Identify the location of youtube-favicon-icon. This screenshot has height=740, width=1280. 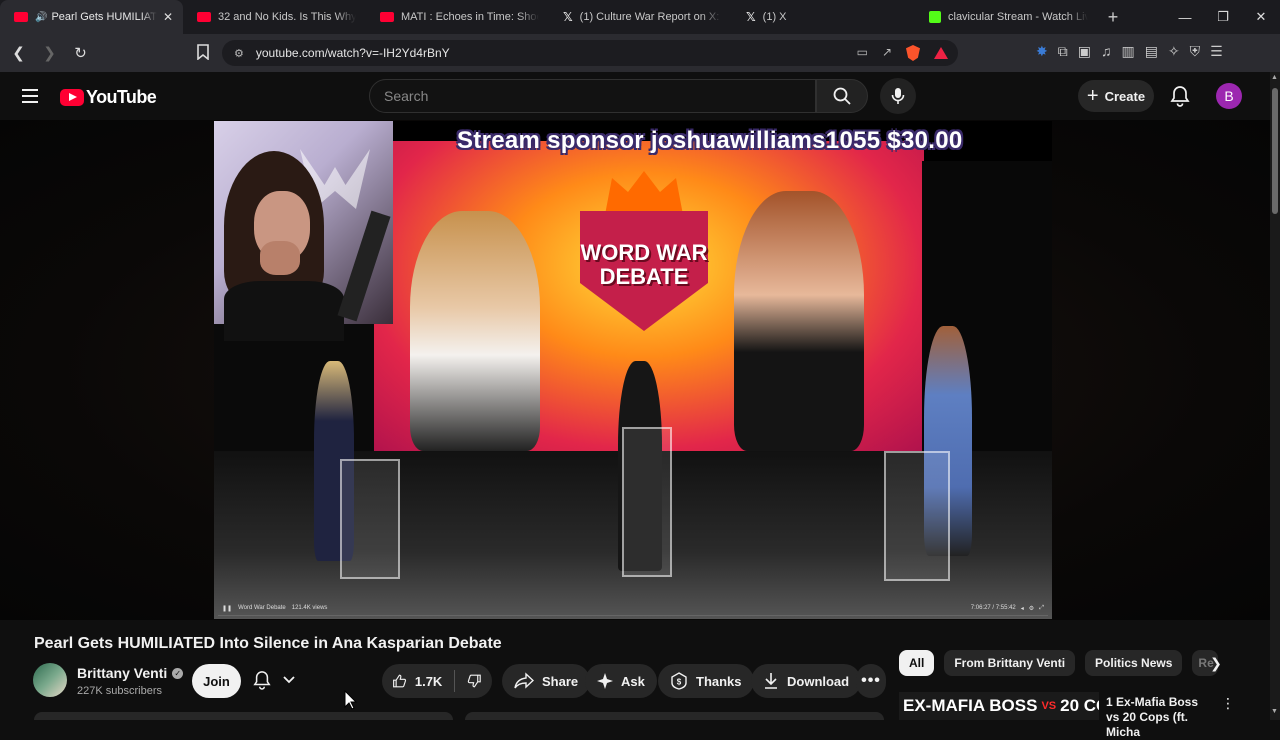
(204, 17).